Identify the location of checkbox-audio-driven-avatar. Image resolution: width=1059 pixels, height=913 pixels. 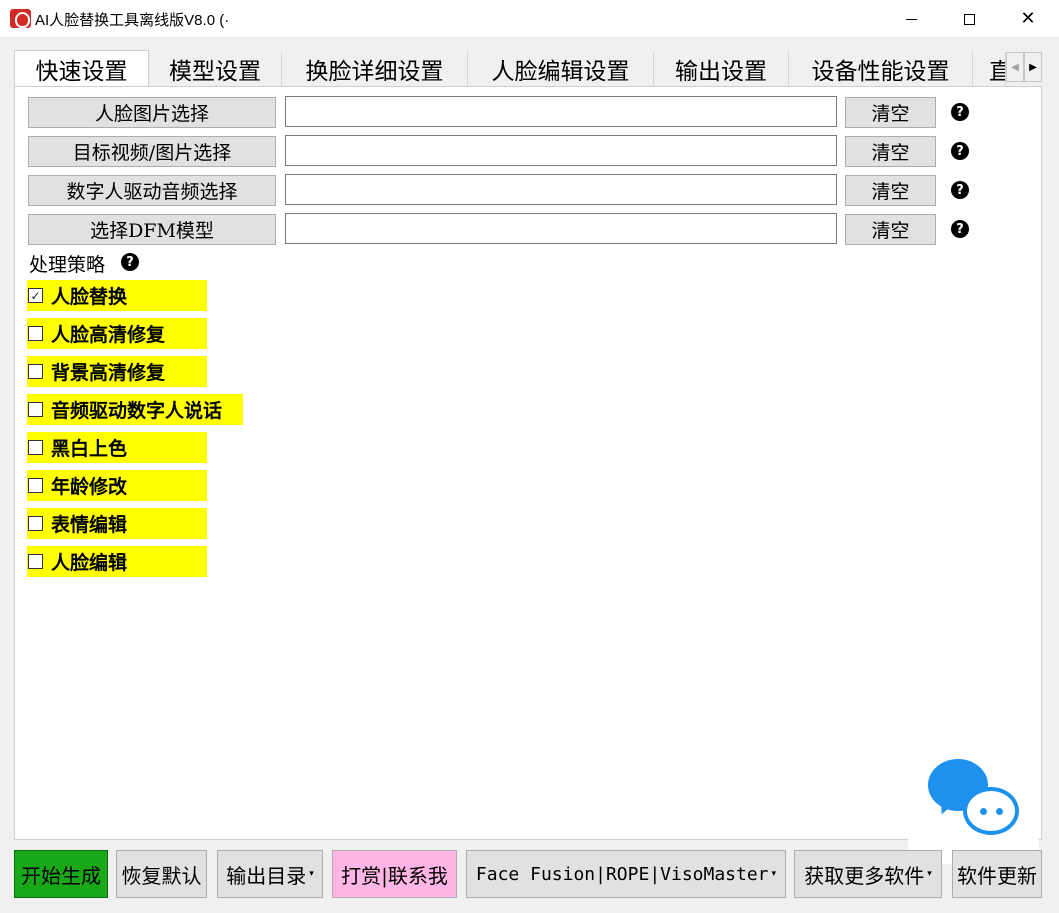
(35, 409).